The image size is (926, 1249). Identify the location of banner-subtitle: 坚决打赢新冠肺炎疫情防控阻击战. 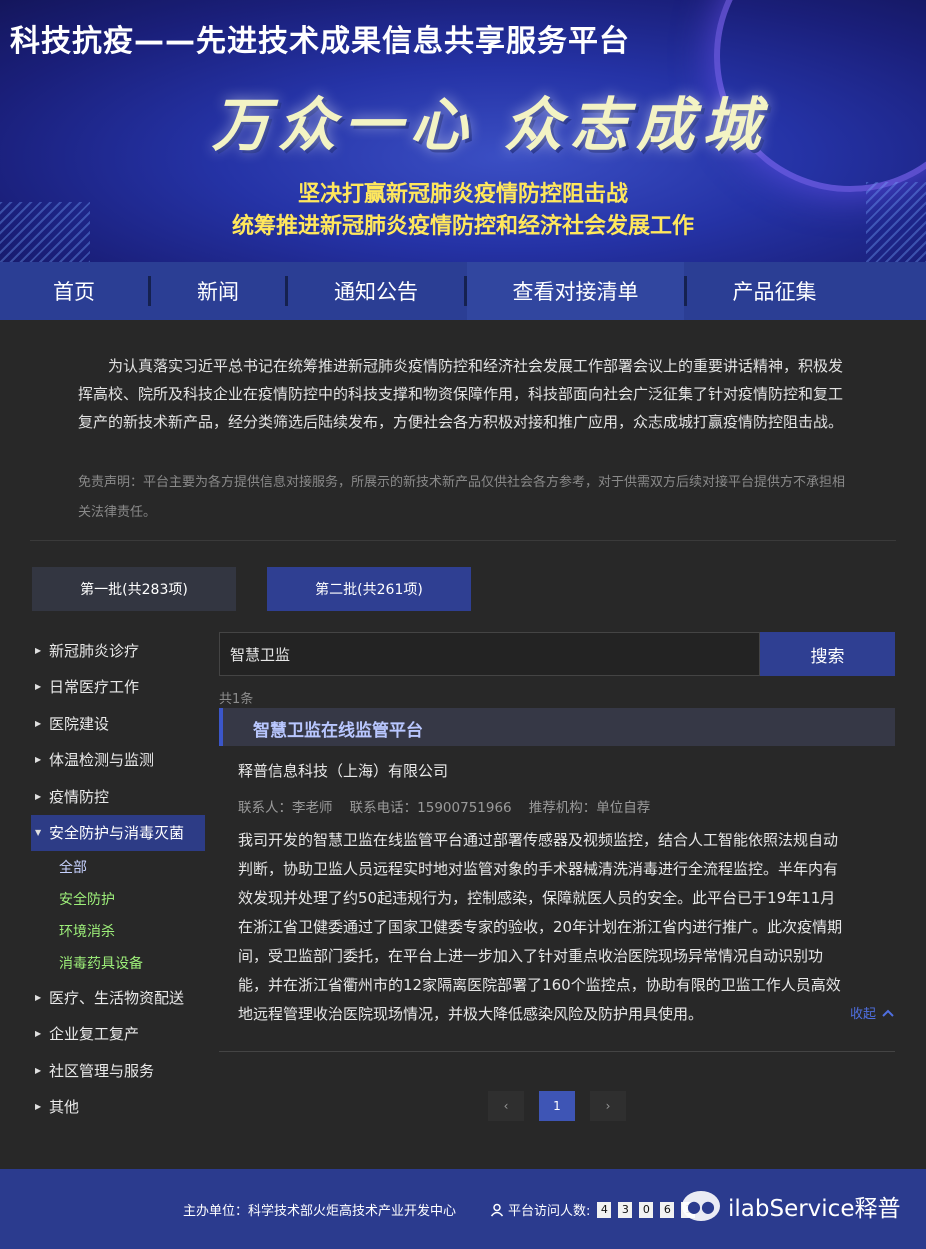
(462, 194).